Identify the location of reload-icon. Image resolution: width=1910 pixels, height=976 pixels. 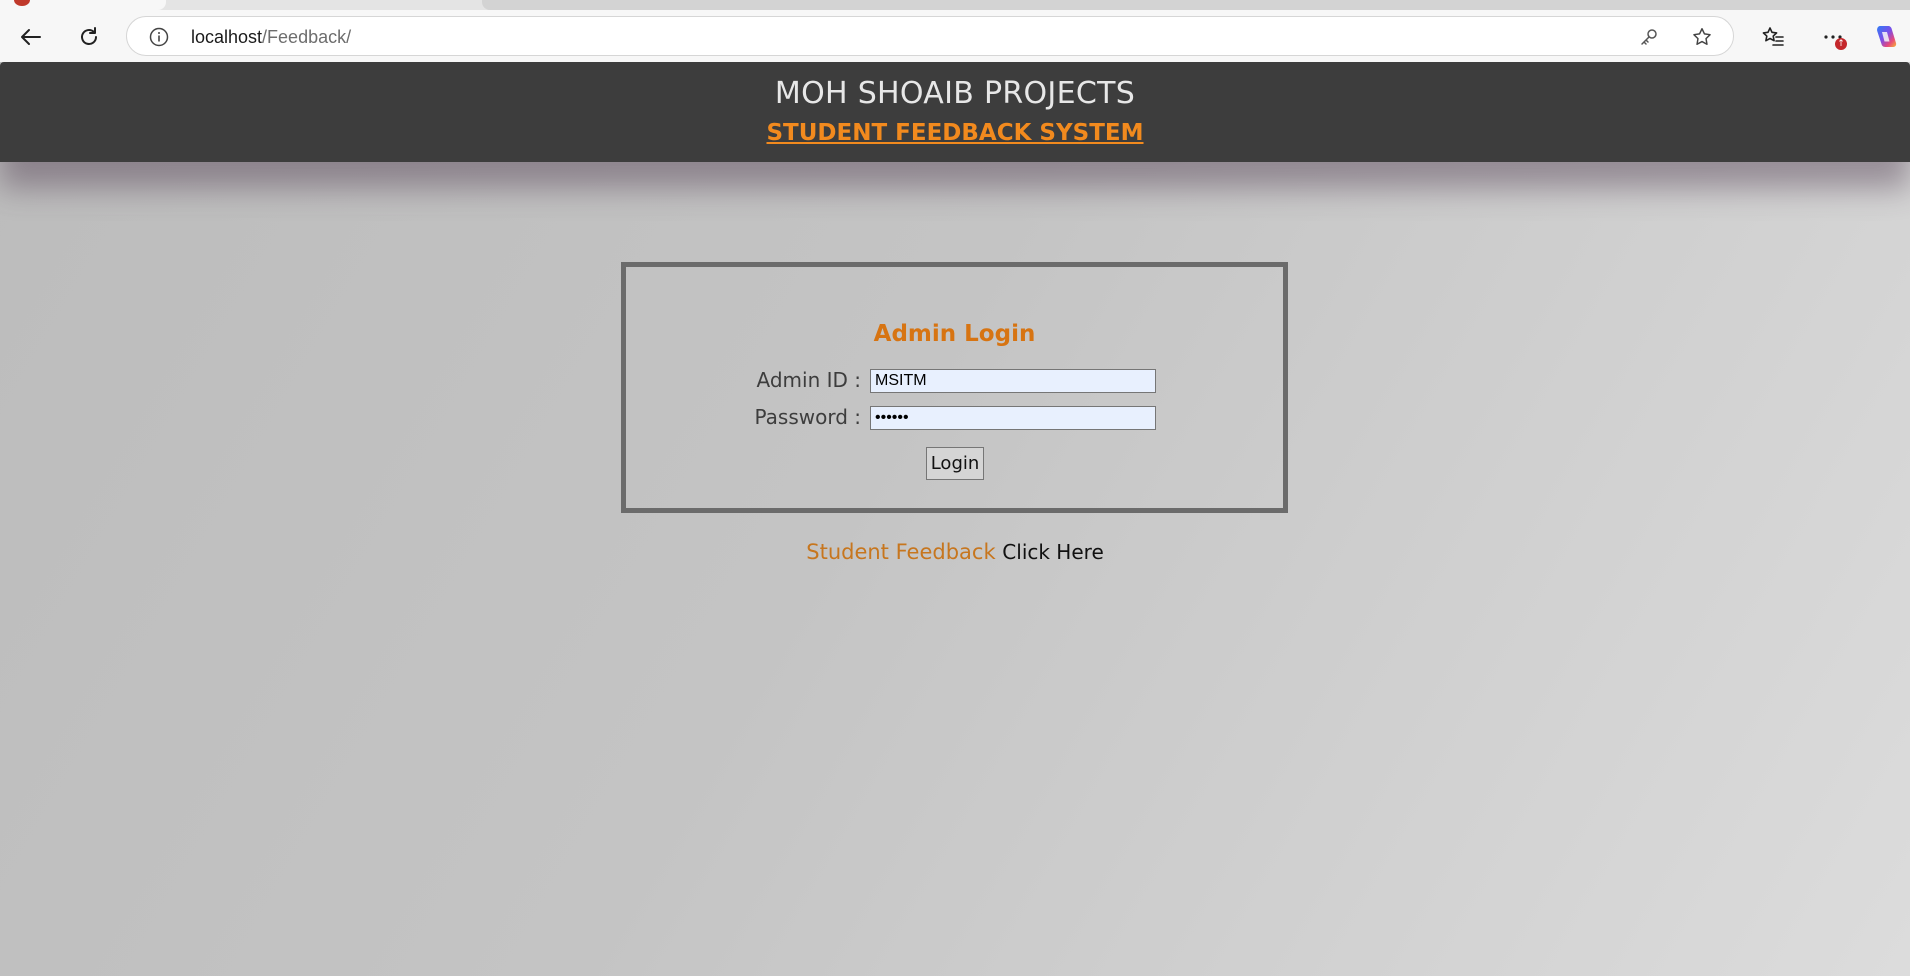
(89, 36).